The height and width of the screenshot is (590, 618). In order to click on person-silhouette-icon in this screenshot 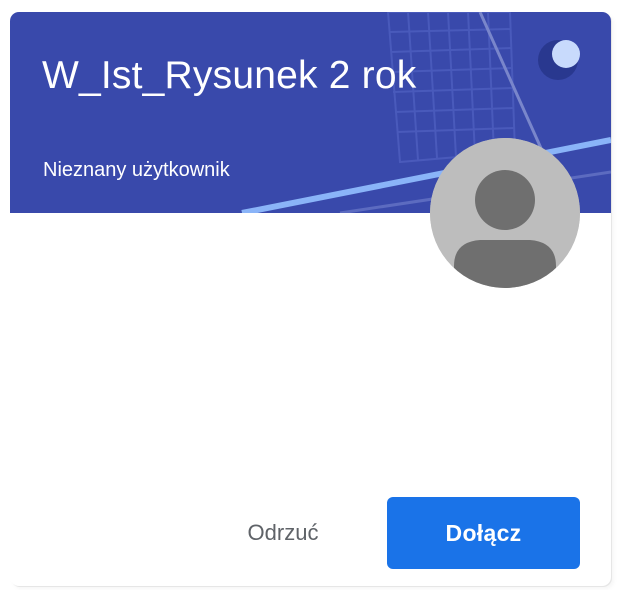, I will do `click(505, 213)`.